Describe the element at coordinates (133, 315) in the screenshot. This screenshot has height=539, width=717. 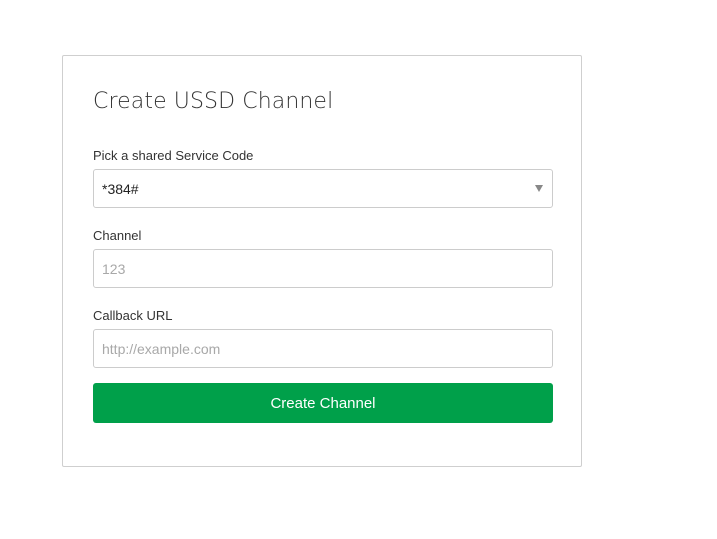
I see `callback-url-label: Callback URL` at that location.